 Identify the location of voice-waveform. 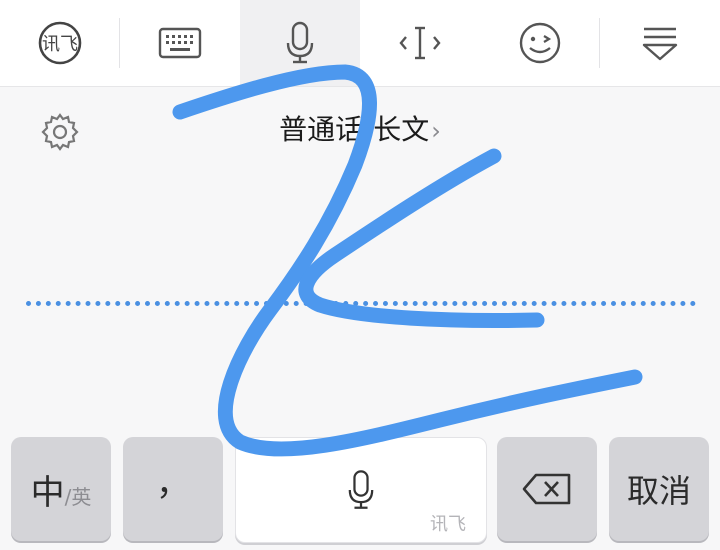
(361, 303).